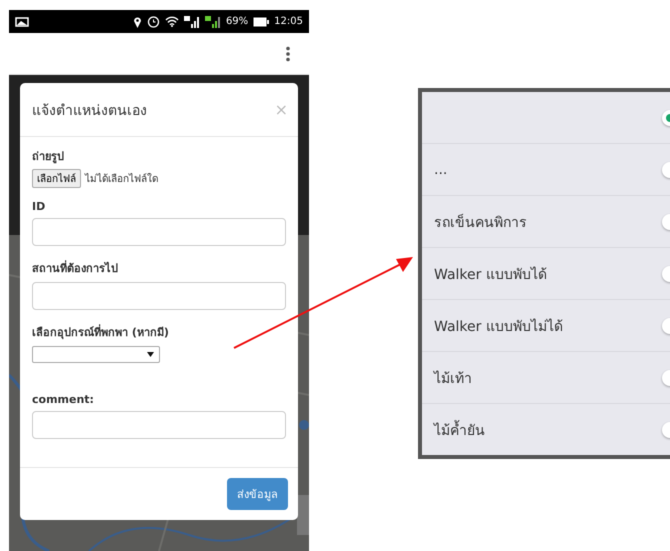 This screenshot has width=670, height=551. I want to click on field-label: ถ่ายรูป, so click(48, 157).